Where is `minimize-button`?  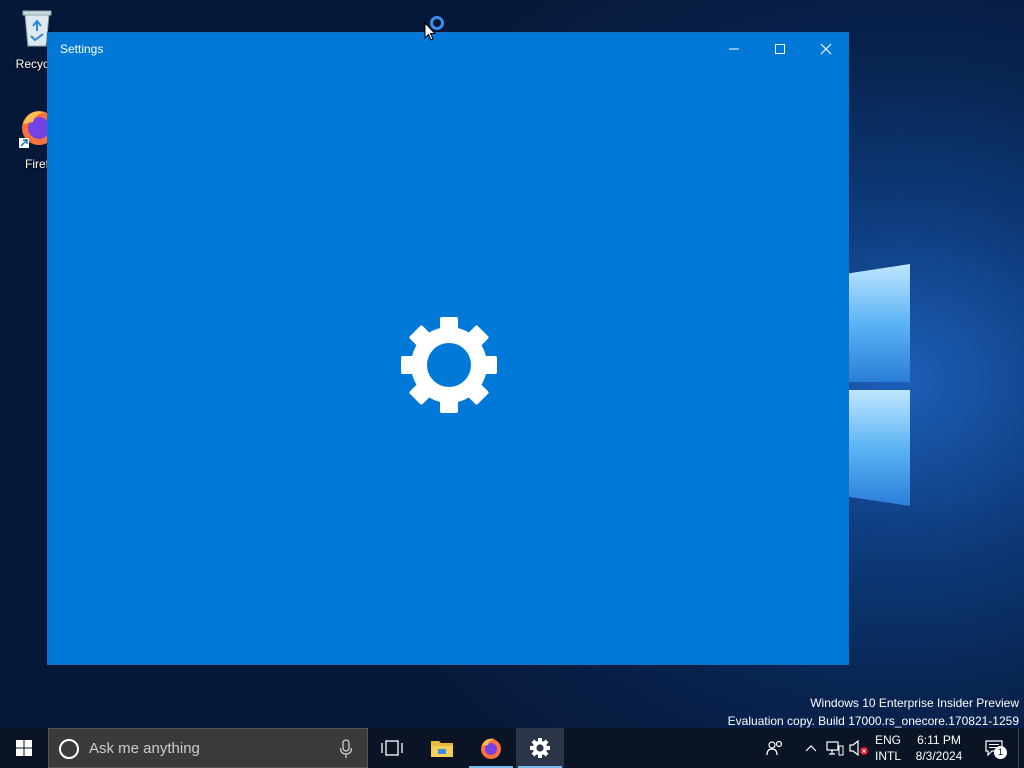 minimize-button is located at coordinates (734, 49).